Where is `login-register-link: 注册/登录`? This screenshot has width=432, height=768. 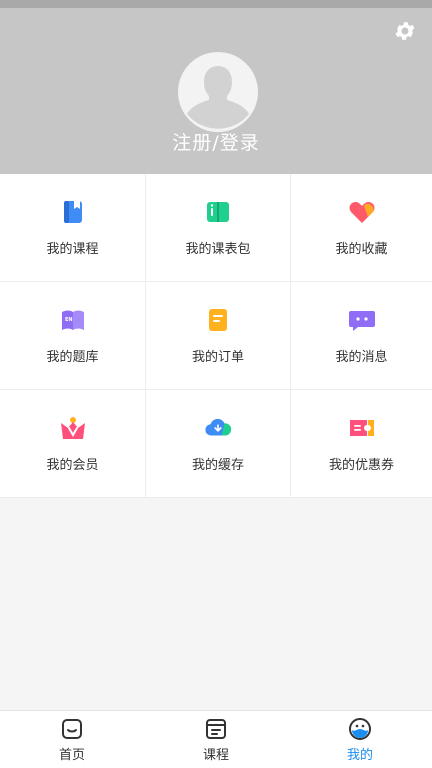 login-register-link: 注册/登录 is located at coordinates (216, 141).